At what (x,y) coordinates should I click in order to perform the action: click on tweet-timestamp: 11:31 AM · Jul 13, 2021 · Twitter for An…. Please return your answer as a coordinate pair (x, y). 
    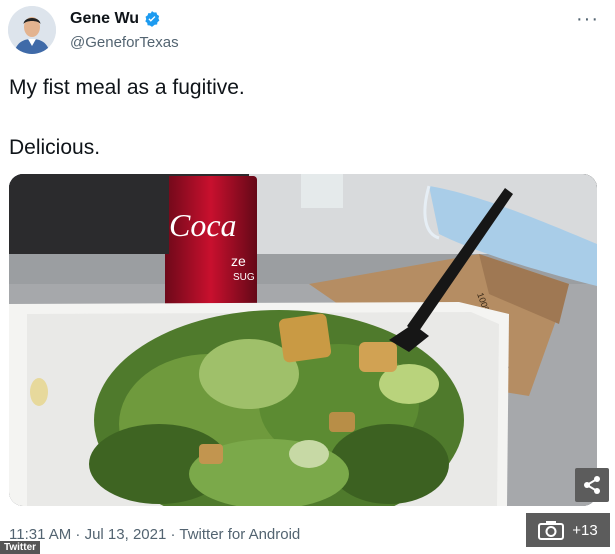
    Looking at the image, I should click on (154, 534).